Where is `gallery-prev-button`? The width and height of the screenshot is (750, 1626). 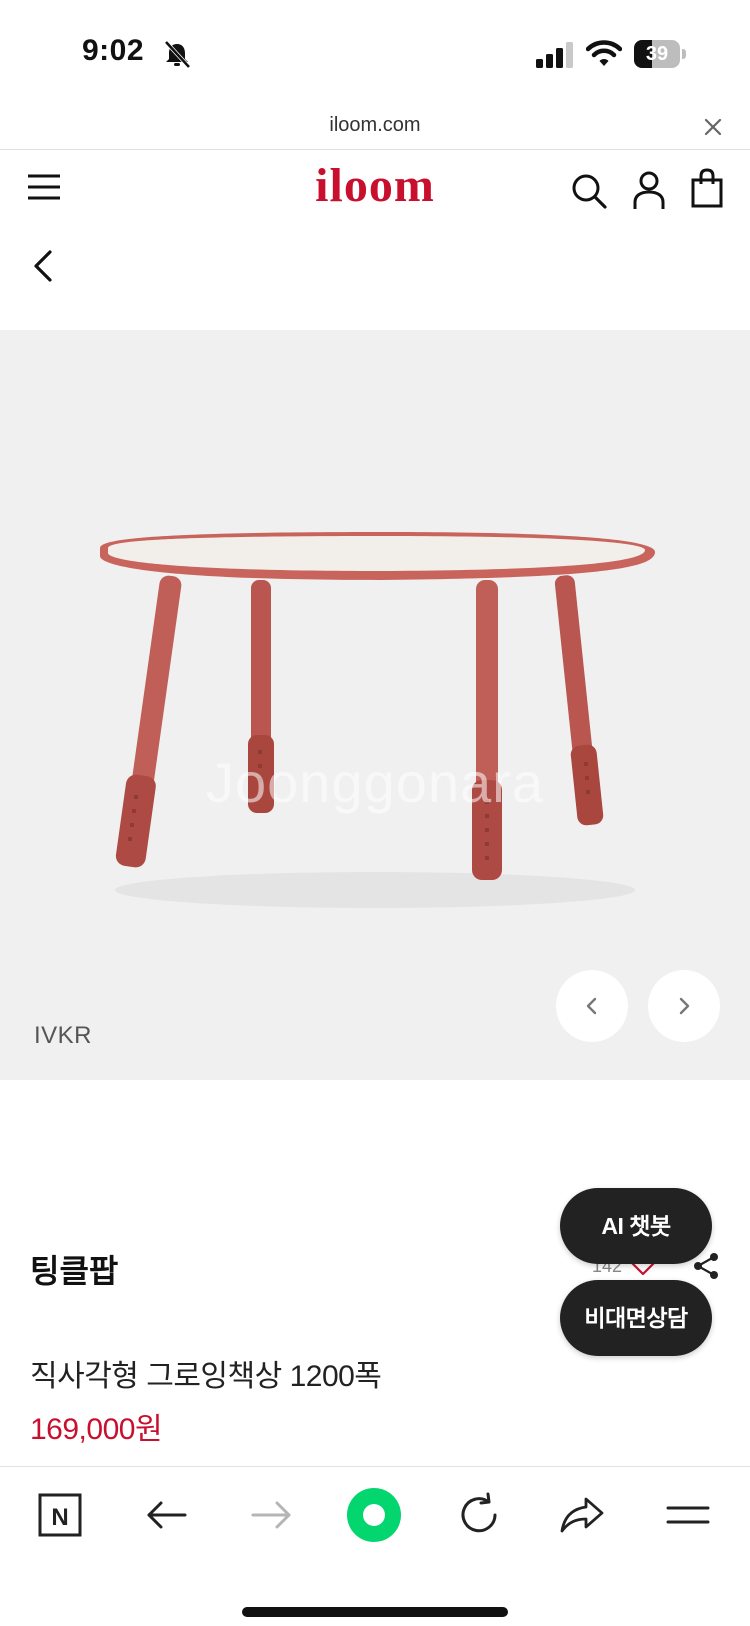 gallery-prev-button is located at coordinates (592, 1006).